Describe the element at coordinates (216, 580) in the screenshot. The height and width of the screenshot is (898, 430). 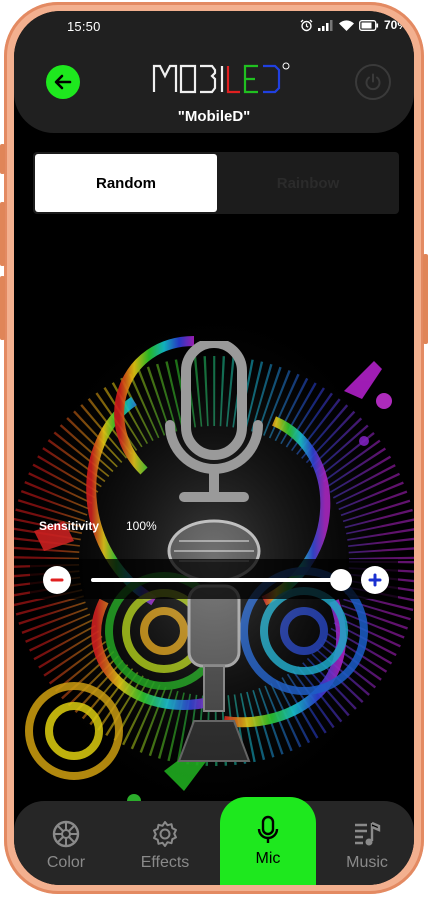
I see `sensitivity-slider-track` at that location.